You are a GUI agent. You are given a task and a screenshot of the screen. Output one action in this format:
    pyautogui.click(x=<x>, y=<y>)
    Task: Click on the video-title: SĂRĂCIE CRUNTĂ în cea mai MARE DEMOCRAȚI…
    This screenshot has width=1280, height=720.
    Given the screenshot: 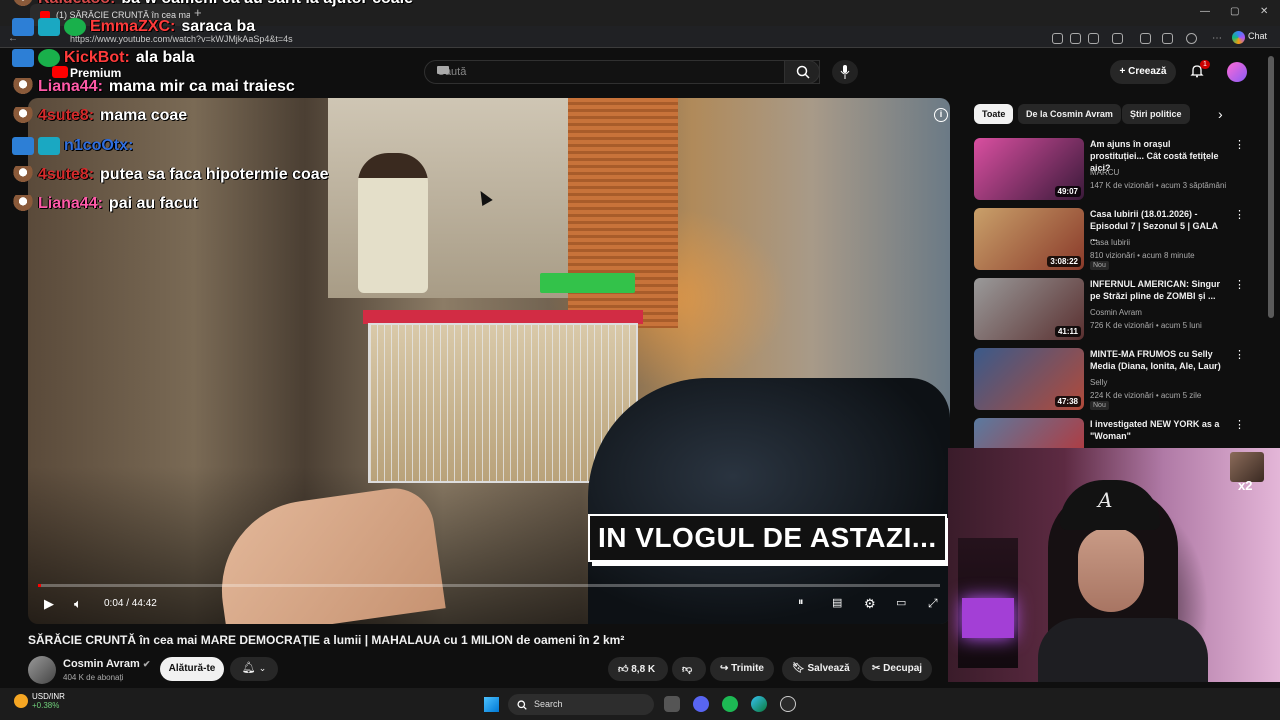 What is the action you would take?
    pyautogui.click(x=326, y=640)
    